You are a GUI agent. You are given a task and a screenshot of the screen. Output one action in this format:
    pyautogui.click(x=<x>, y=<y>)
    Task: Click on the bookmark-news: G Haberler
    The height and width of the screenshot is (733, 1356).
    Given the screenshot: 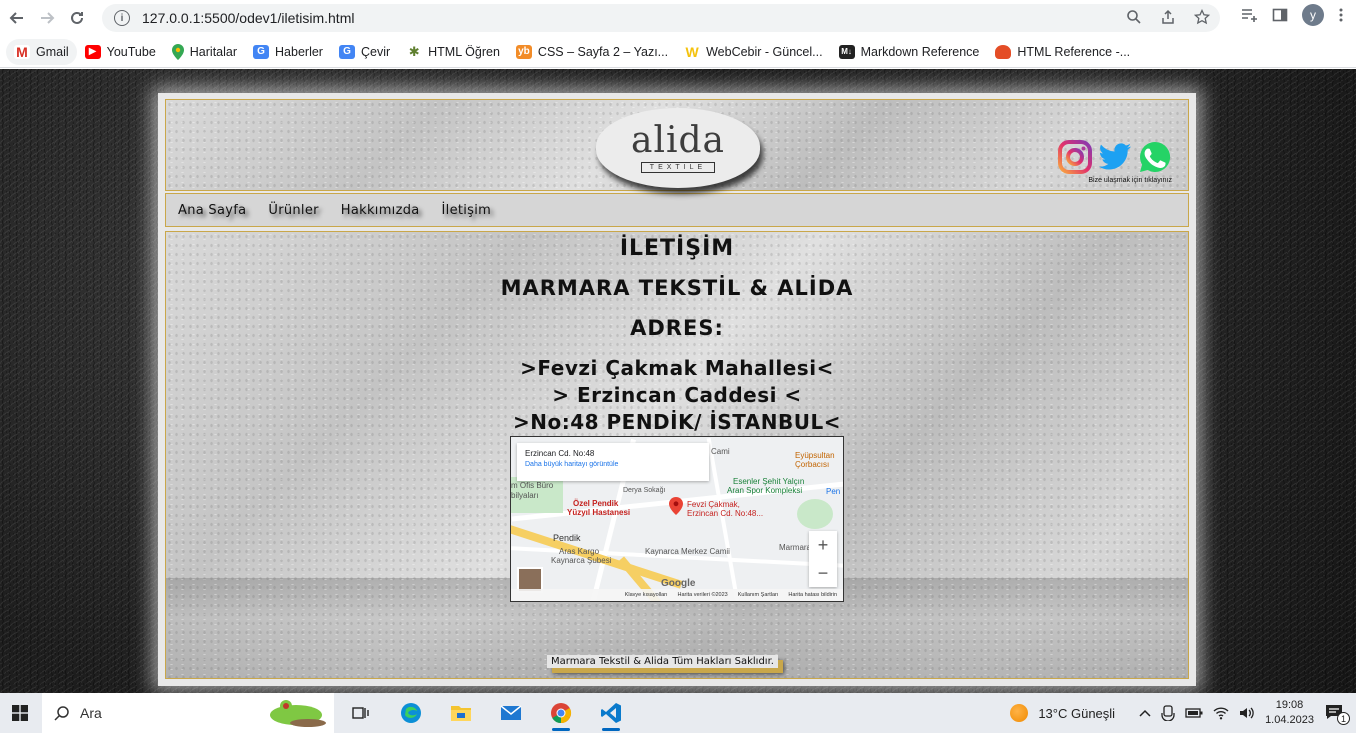 What is the action you would take?
    pyautogui.click(x=288, y=52)
    